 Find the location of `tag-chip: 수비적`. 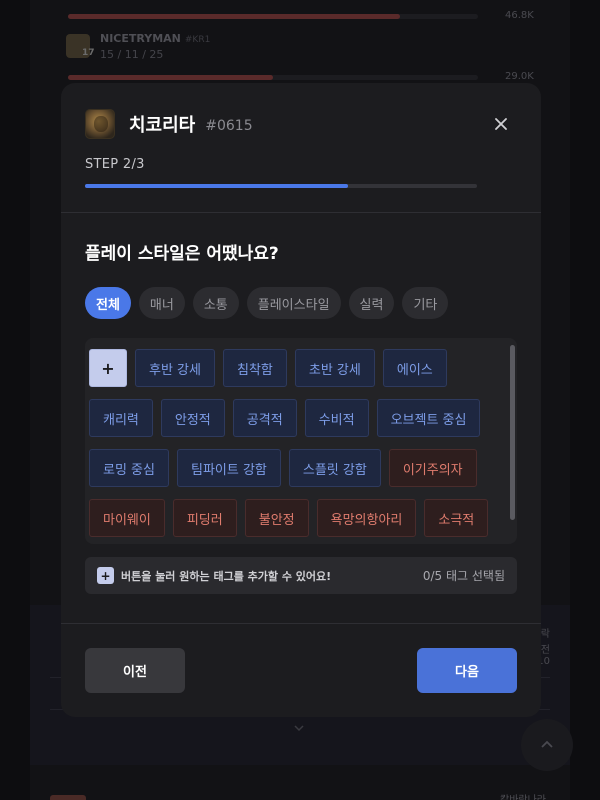

tag-chip: 수비적 is located at coordinates (336, 418).